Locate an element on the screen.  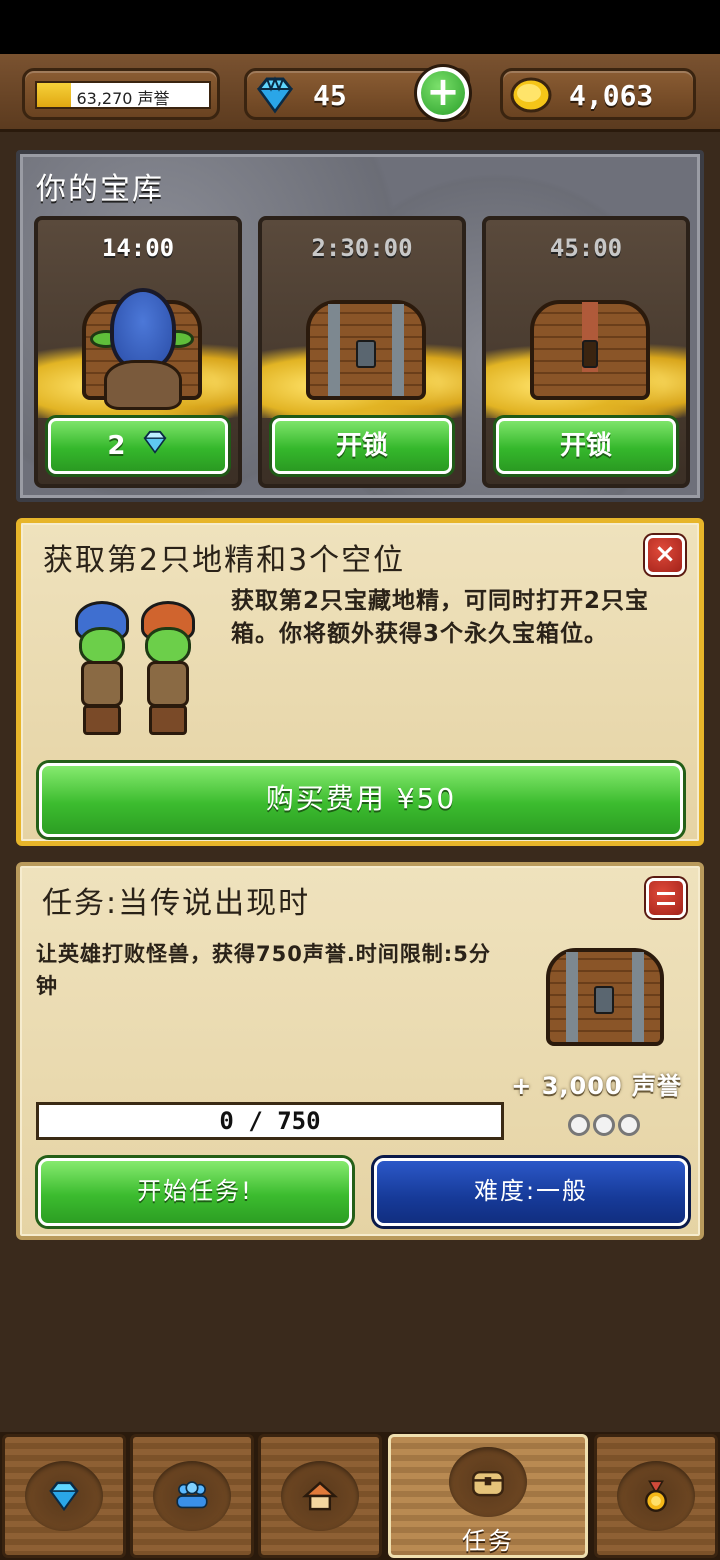
speedup-gems-button: 2 is located at coordinates (138, 446).